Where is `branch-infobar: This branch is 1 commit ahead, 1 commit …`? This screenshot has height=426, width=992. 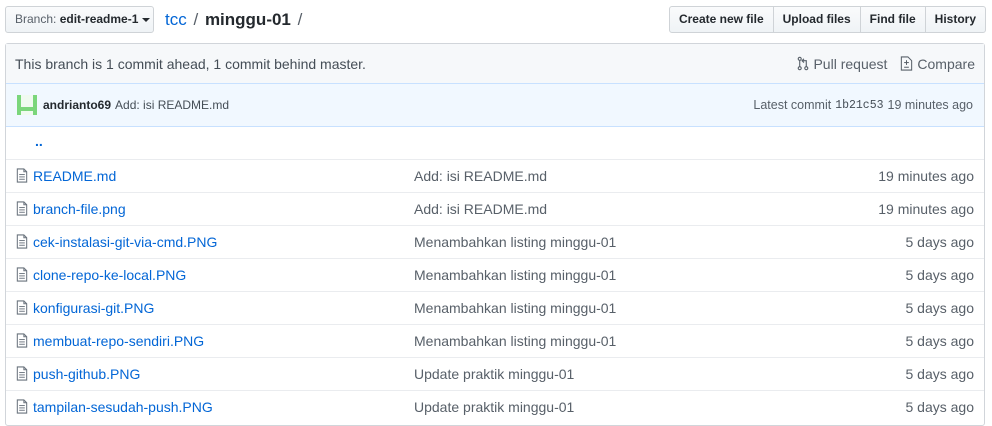
branch-infobar: This branch is 1 commit ahead, 1 commit … is located at coordinates (495, 64).